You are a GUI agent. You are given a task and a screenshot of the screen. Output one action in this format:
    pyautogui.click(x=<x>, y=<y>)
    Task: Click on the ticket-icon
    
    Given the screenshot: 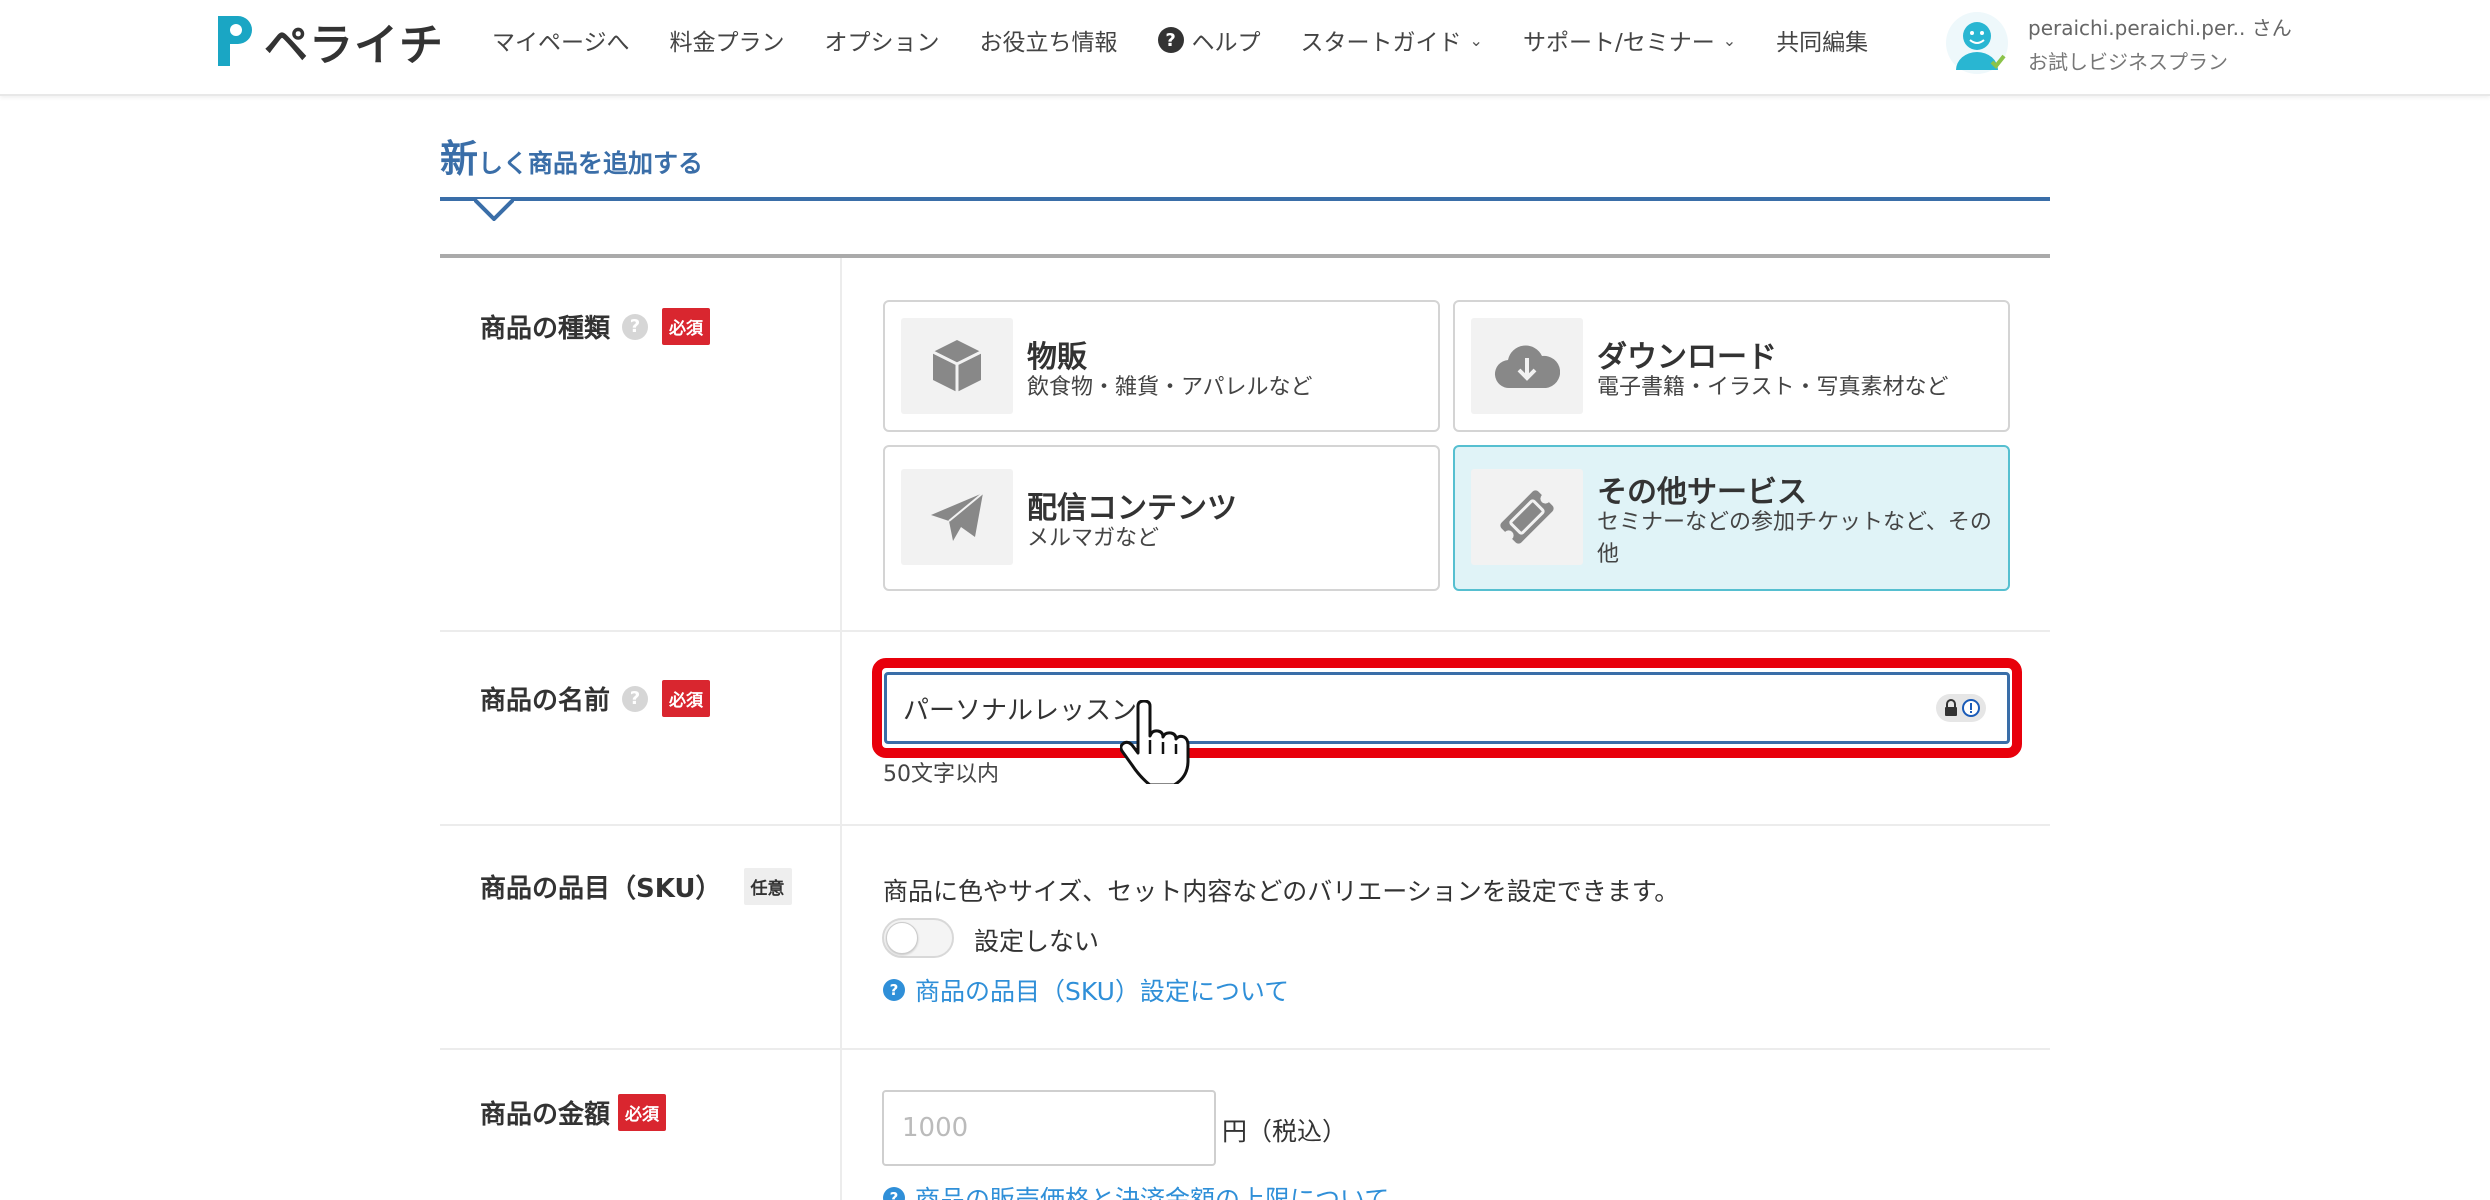 What is the action you would take?
    pyautogui.click(x=1527, y=517)
    